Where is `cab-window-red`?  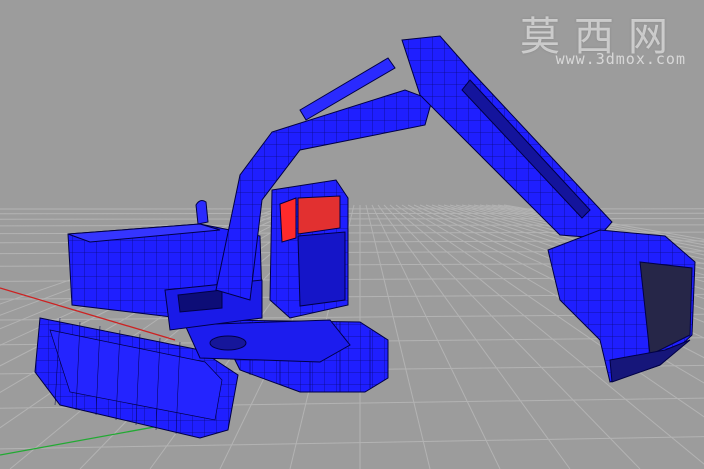
cab-window-red is located at coordinates (288, 220).